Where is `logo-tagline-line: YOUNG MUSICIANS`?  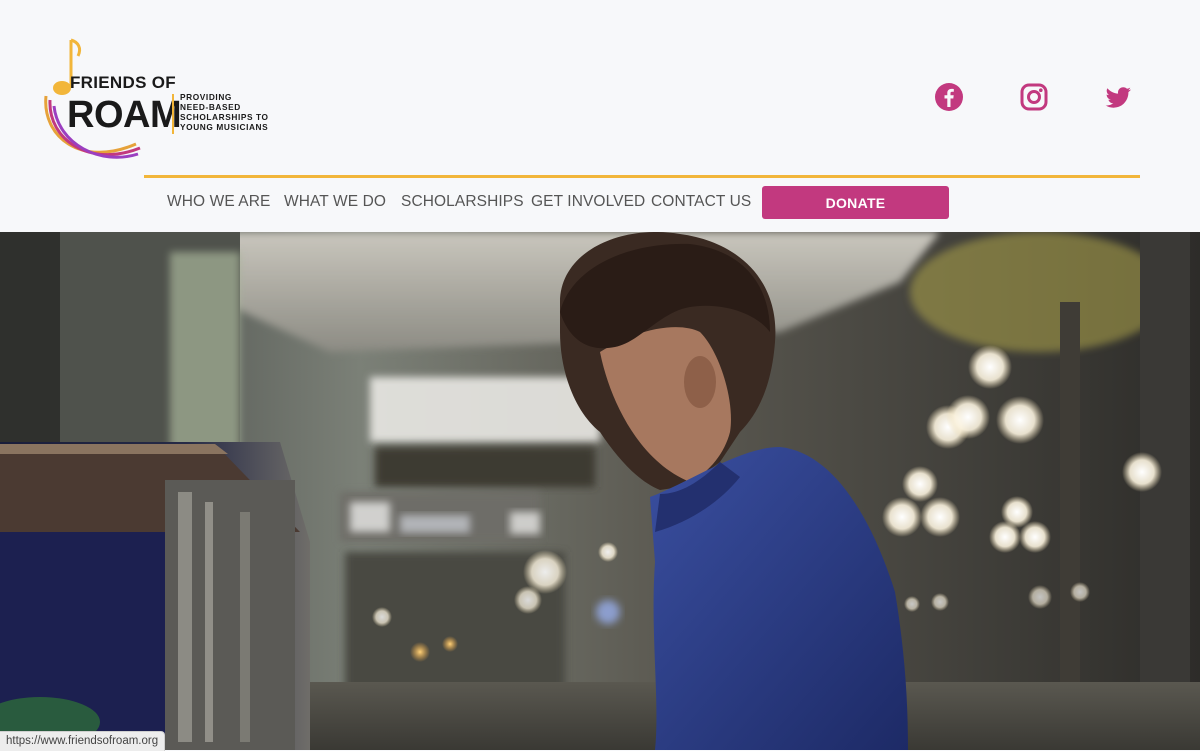
logo-tagline-line: YOUNG MUSICIANS is located at coordinates (224, 127).